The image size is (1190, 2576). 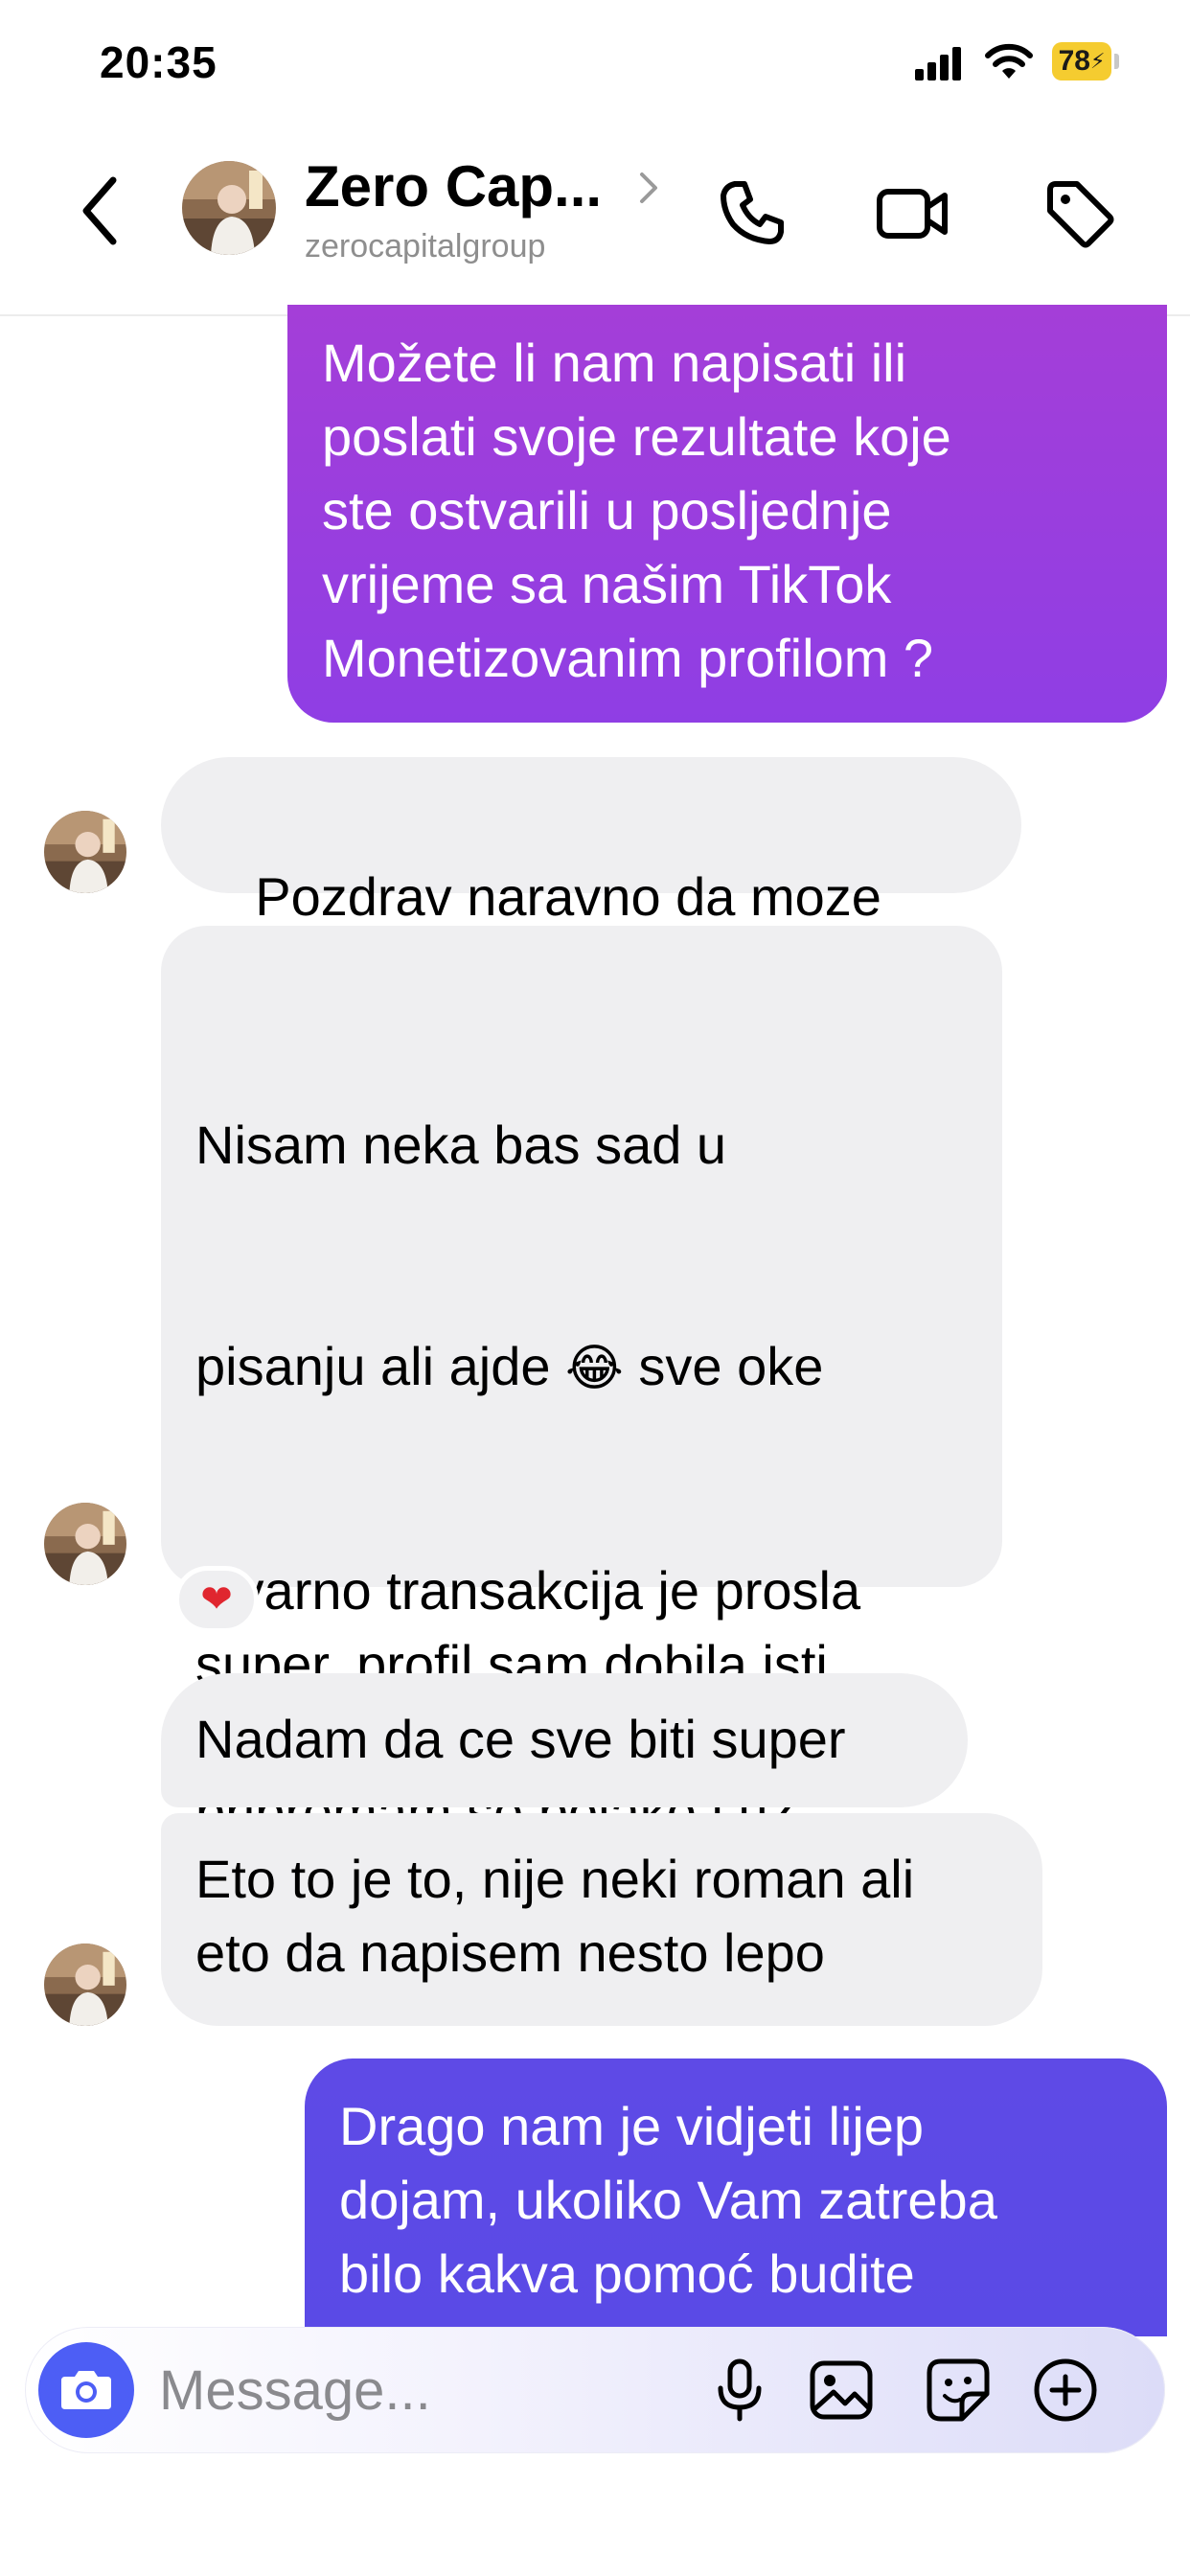 I want to click on camera-icon, so click(x=86, y=2390).